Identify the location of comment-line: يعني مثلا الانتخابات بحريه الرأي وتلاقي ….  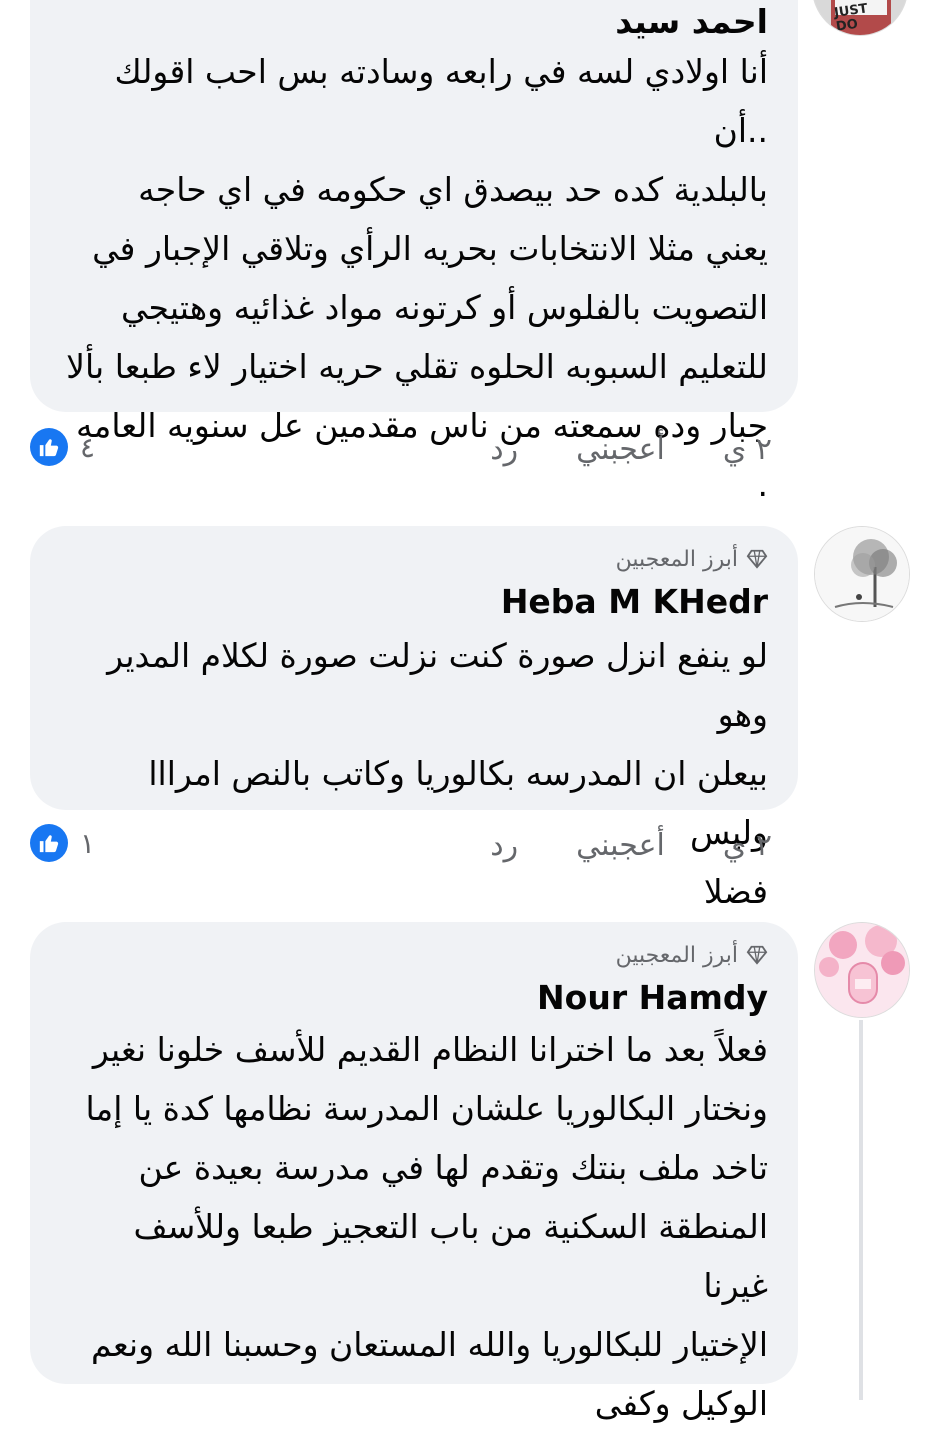
(430, 248).